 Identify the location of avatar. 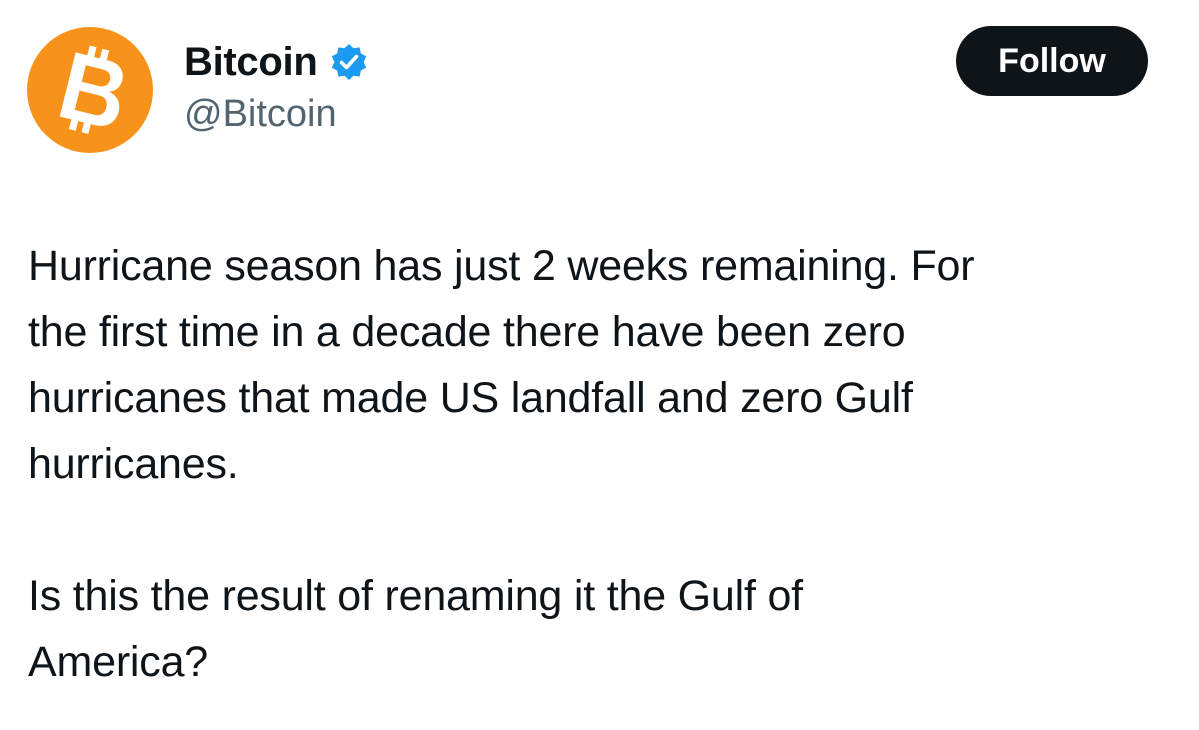
(90, 90).